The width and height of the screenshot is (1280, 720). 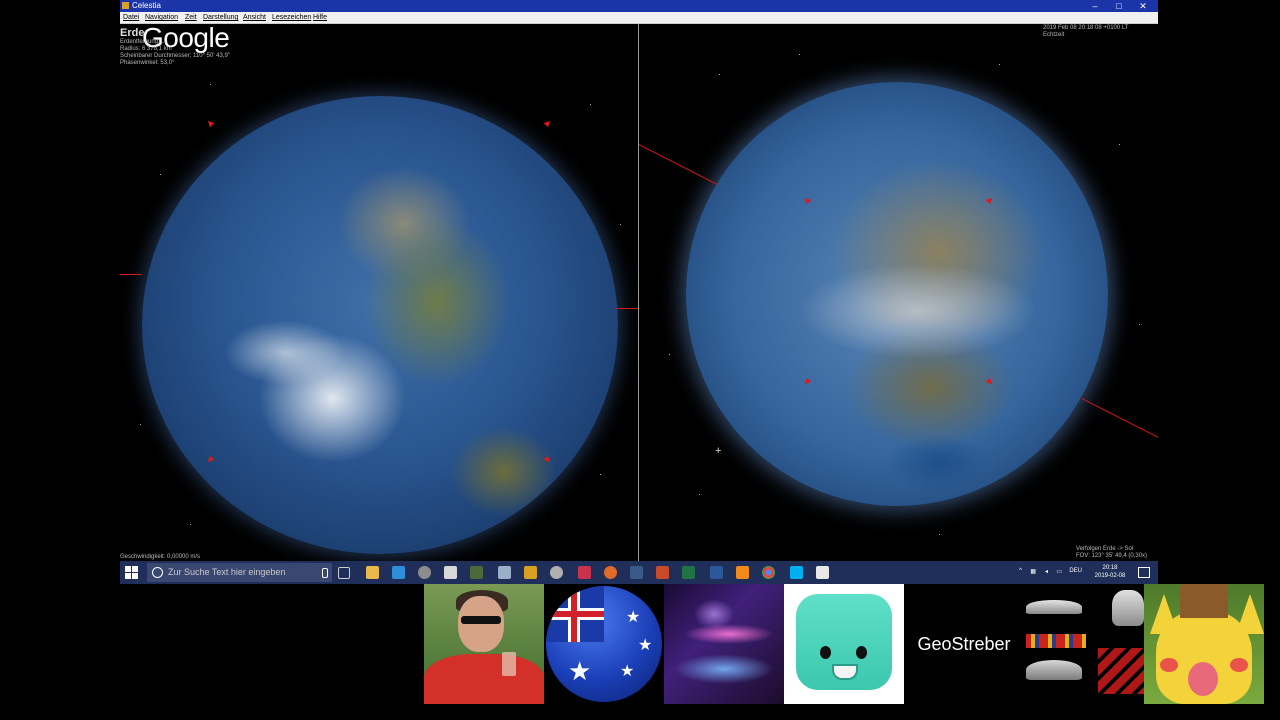 What do you see at coordinates (227, 572) in the screenshot?
I see `search-placeholder: Zur Suche Text hier eingeben` at bounding box center [227, 572].